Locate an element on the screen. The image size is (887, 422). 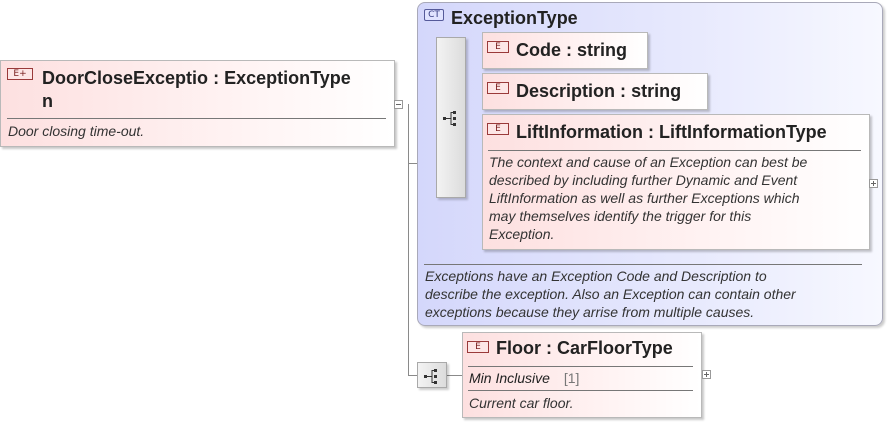
element-badge-icon: E+ is located at coordinates (20, 74).